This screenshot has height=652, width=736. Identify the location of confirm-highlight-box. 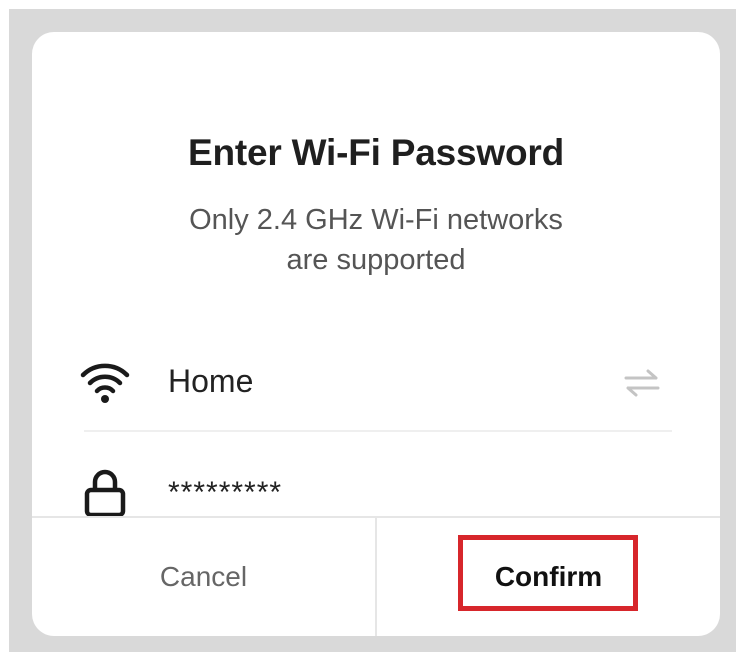
(548, 573).